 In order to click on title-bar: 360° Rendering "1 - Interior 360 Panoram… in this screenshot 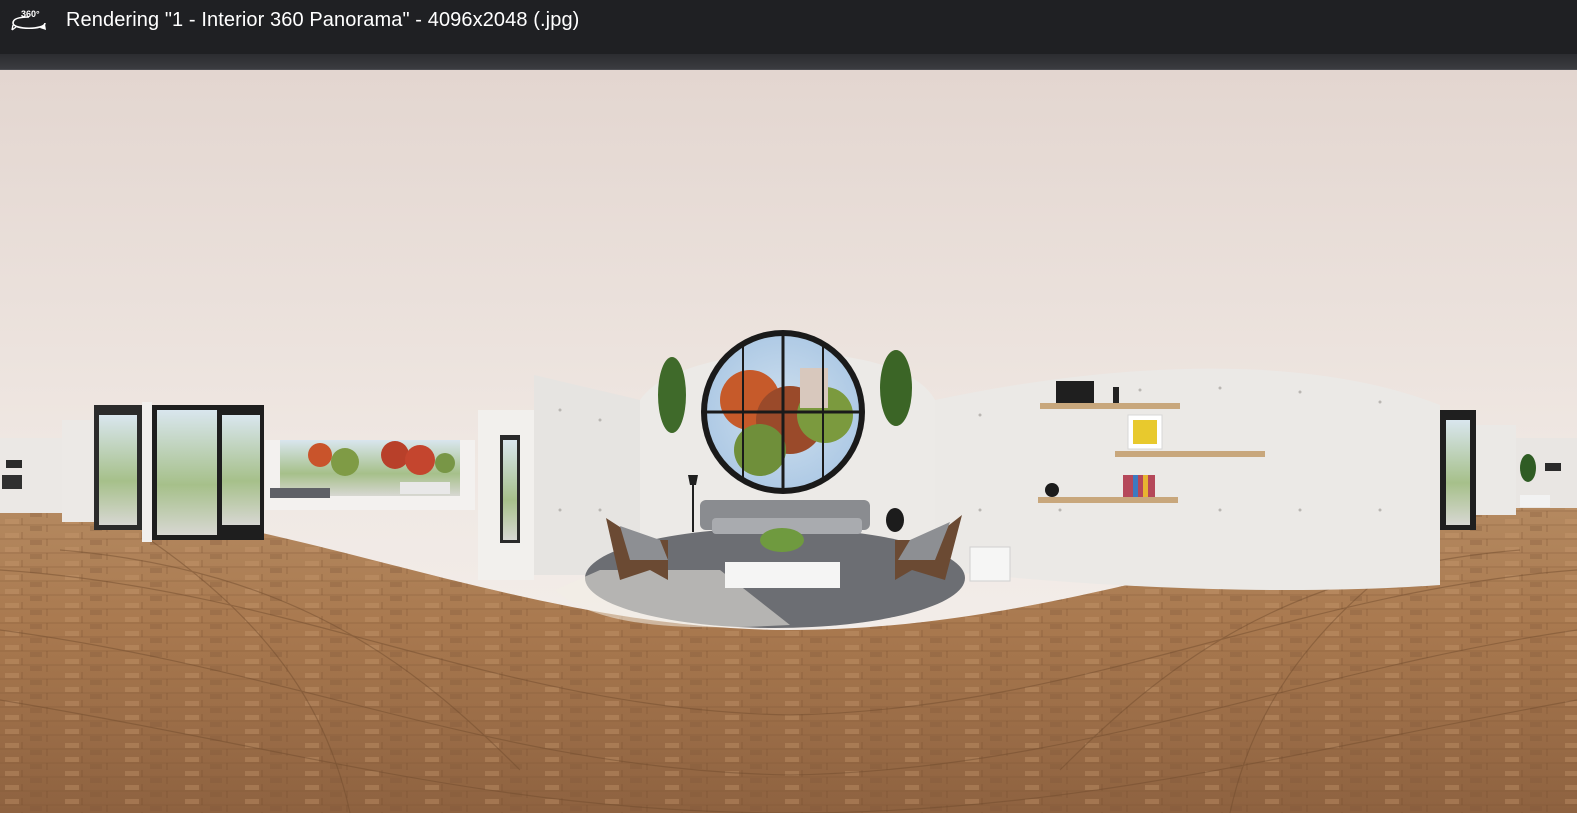, I will do `click(788, 27)`.